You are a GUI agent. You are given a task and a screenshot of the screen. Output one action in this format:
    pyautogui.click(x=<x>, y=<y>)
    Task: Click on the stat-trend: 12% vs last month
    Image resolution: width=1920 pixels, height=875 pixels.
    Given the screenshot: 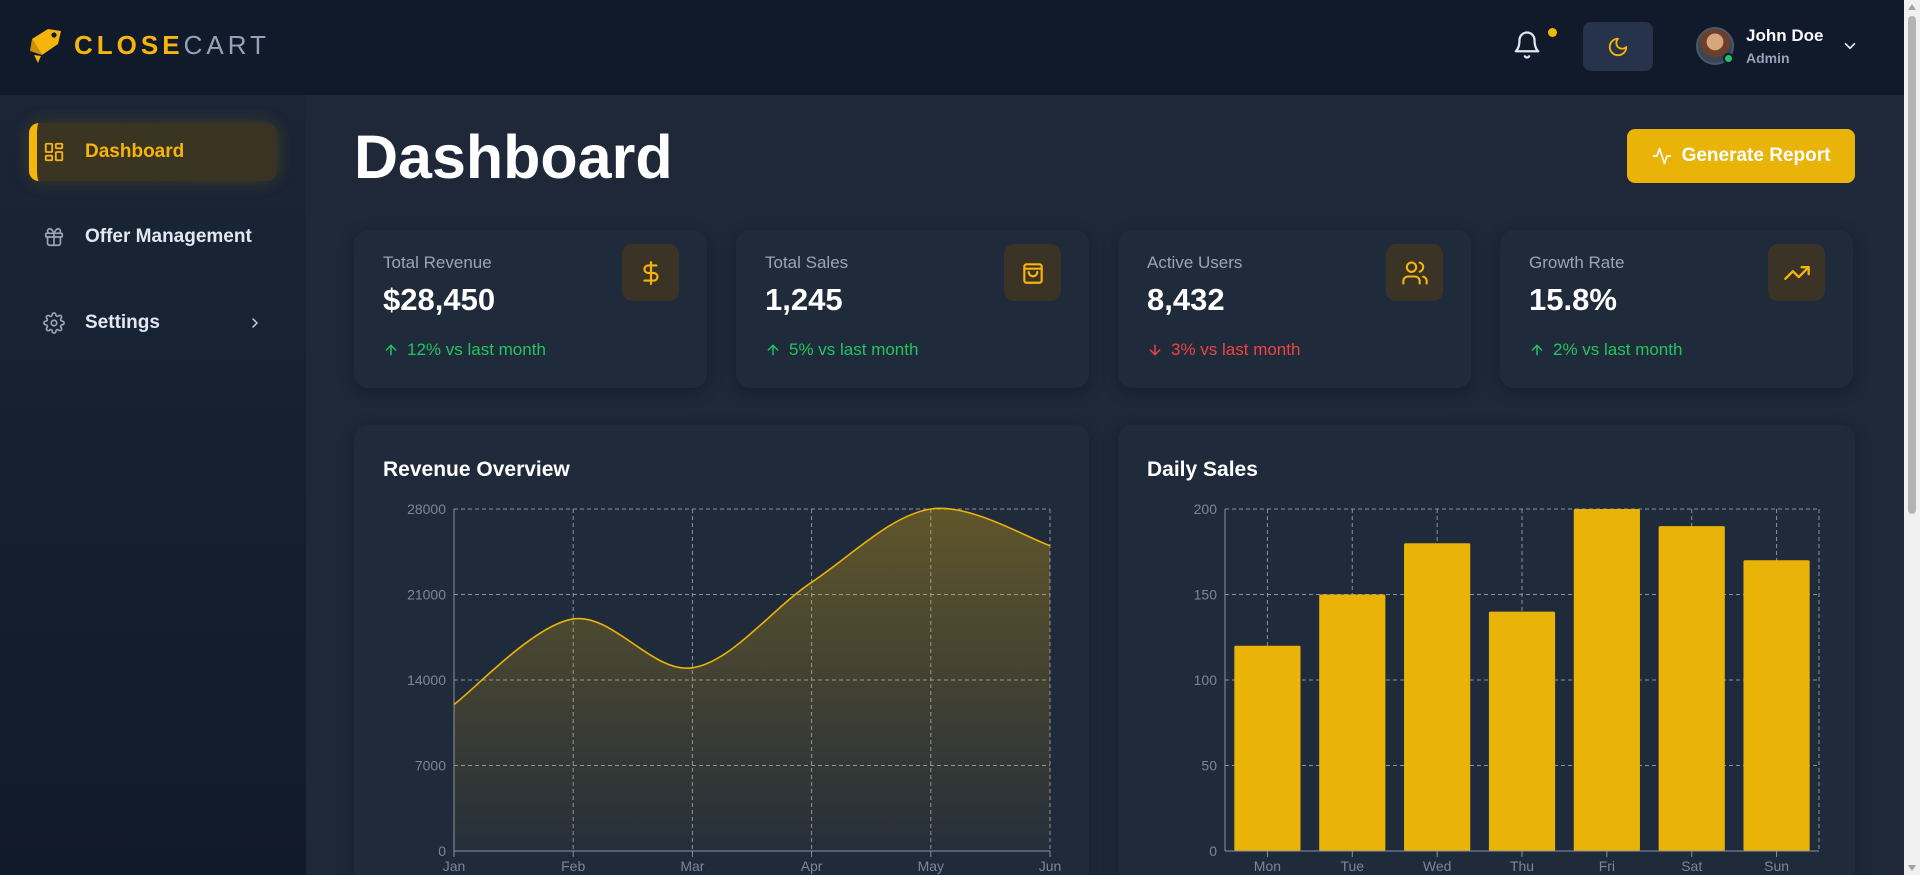 What is the action you would take?
    pyautogui.click(x=464, y=350)
    